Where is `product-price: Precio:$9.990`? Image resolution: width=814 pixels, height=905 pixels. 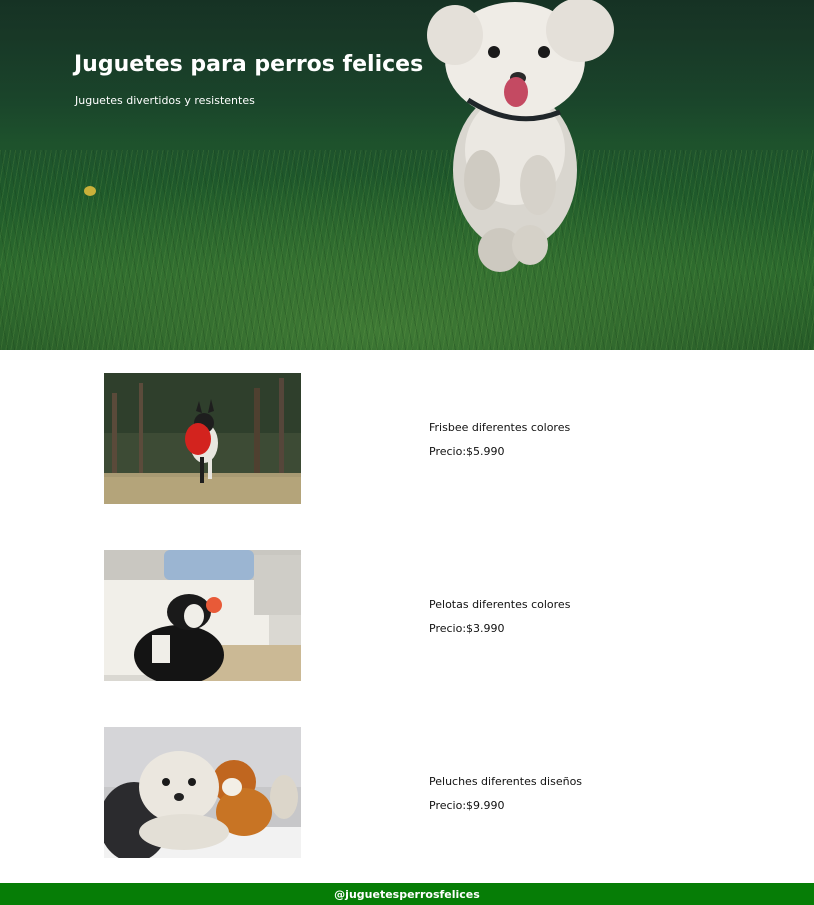 product-price: Precio:$9.990 is located at coordinates (505, 805).